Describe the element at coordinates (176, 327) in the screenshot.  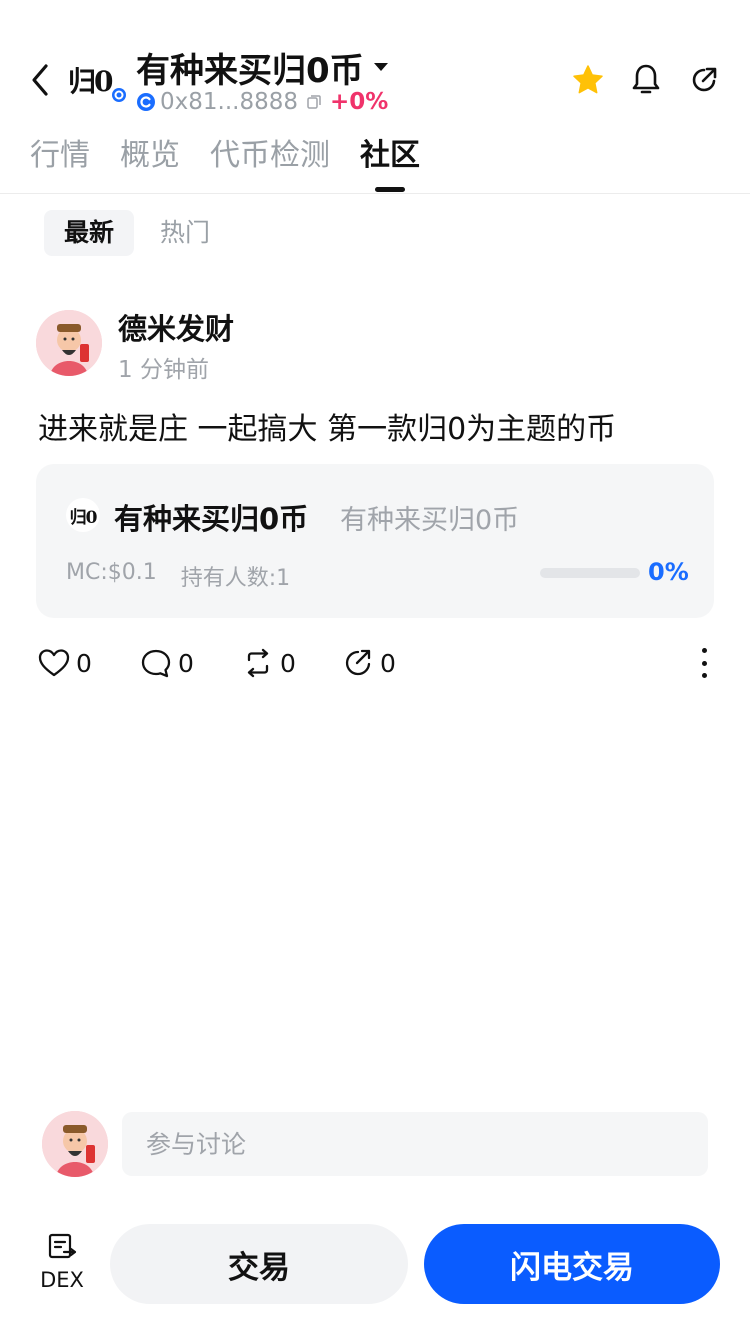
I see `post-author: 德米发财` at that location.